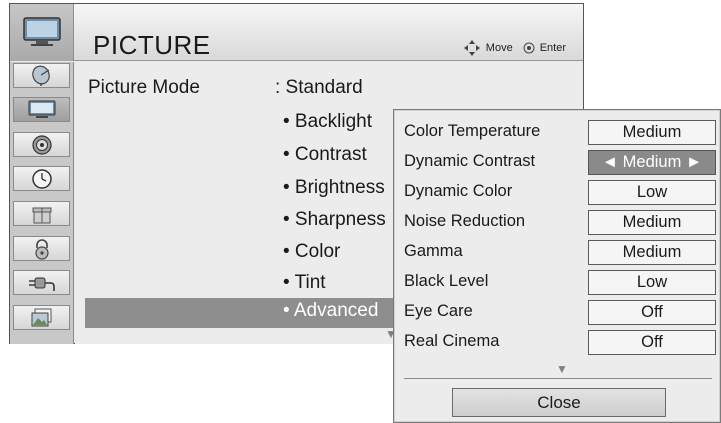  Describe the element at coordinates (334, 188) in the screenshot. I see `menu-item-brightness: • Brightness` at that location.